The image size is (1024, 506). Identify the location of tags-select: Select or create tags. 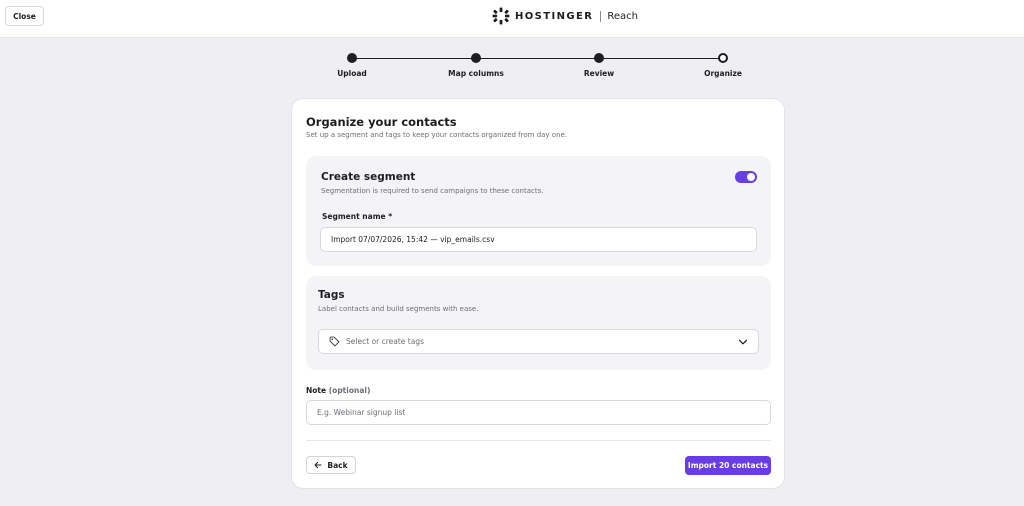
(538, 341).